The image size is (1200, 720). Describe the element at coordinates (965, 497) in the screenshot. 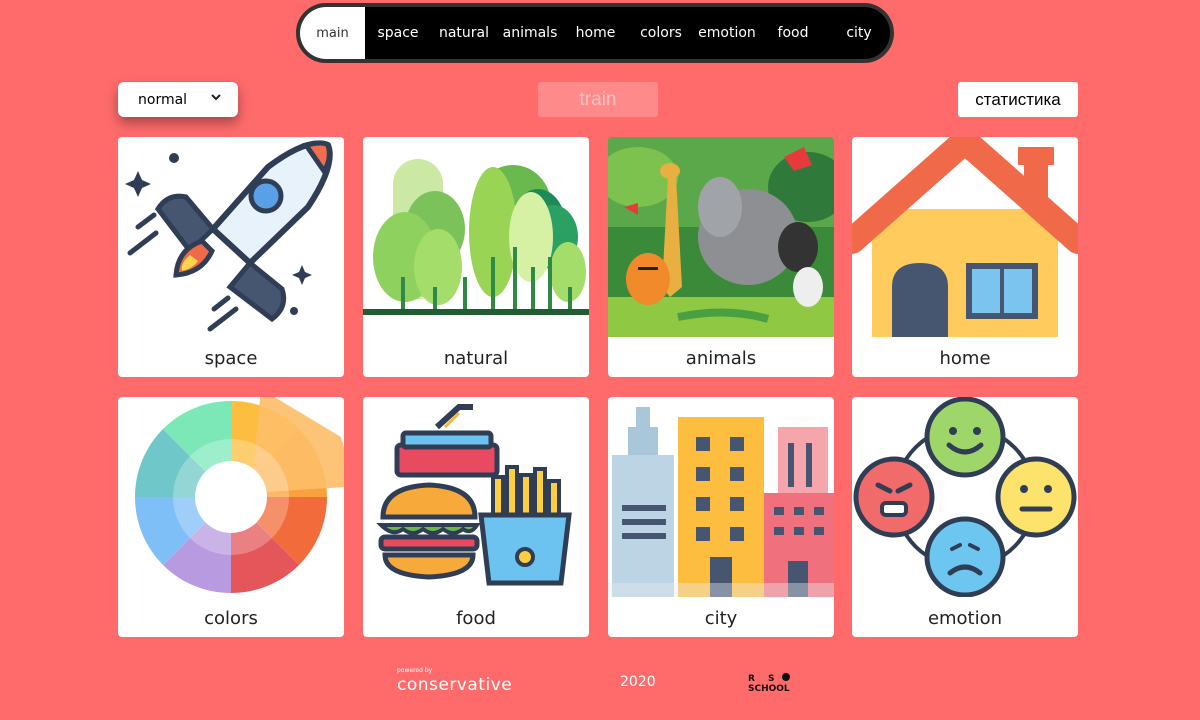

I see `emoji-faces-icon` at that location.